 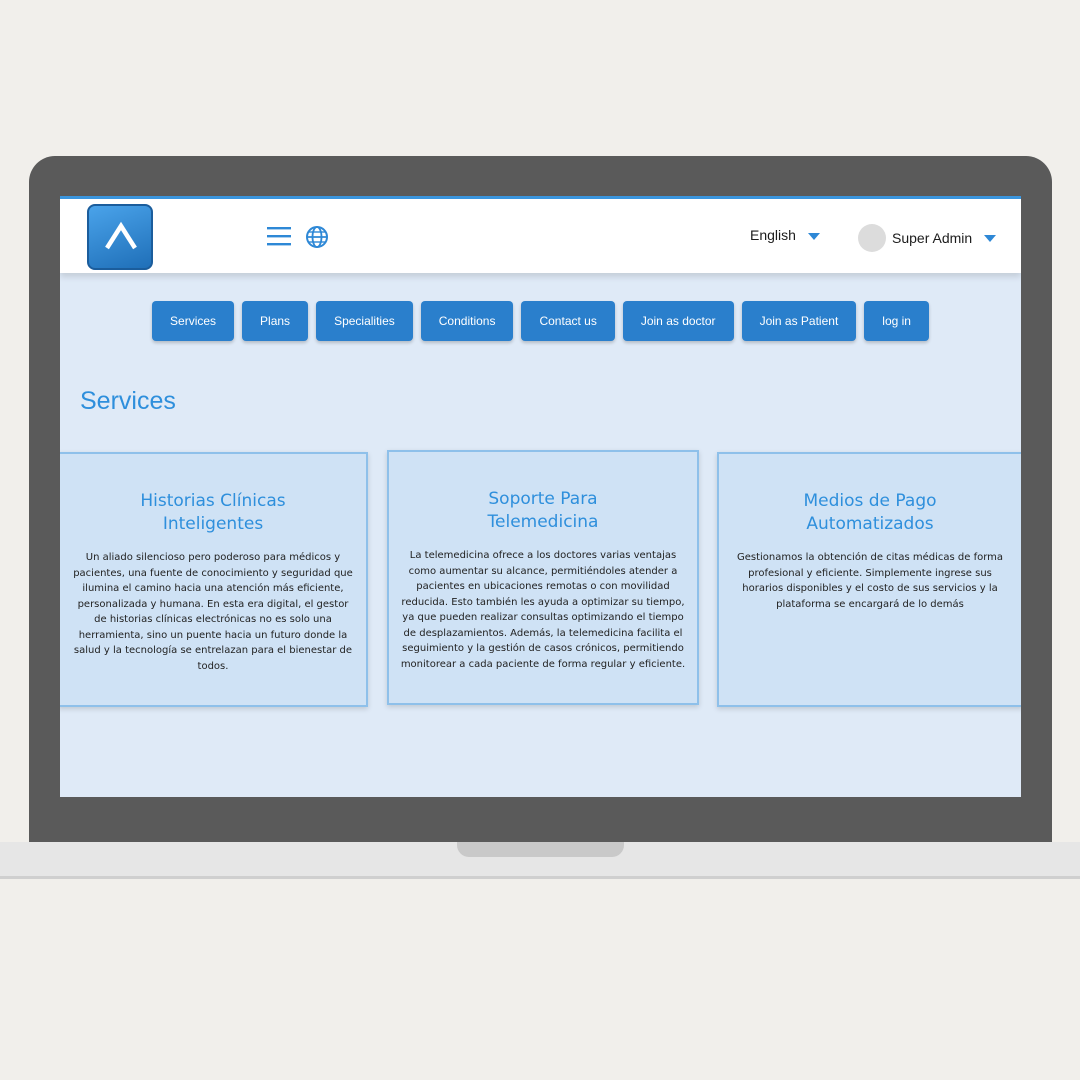 I want to click on nav-join-patient-button: Join as Patient, so click(x=799, y=321).